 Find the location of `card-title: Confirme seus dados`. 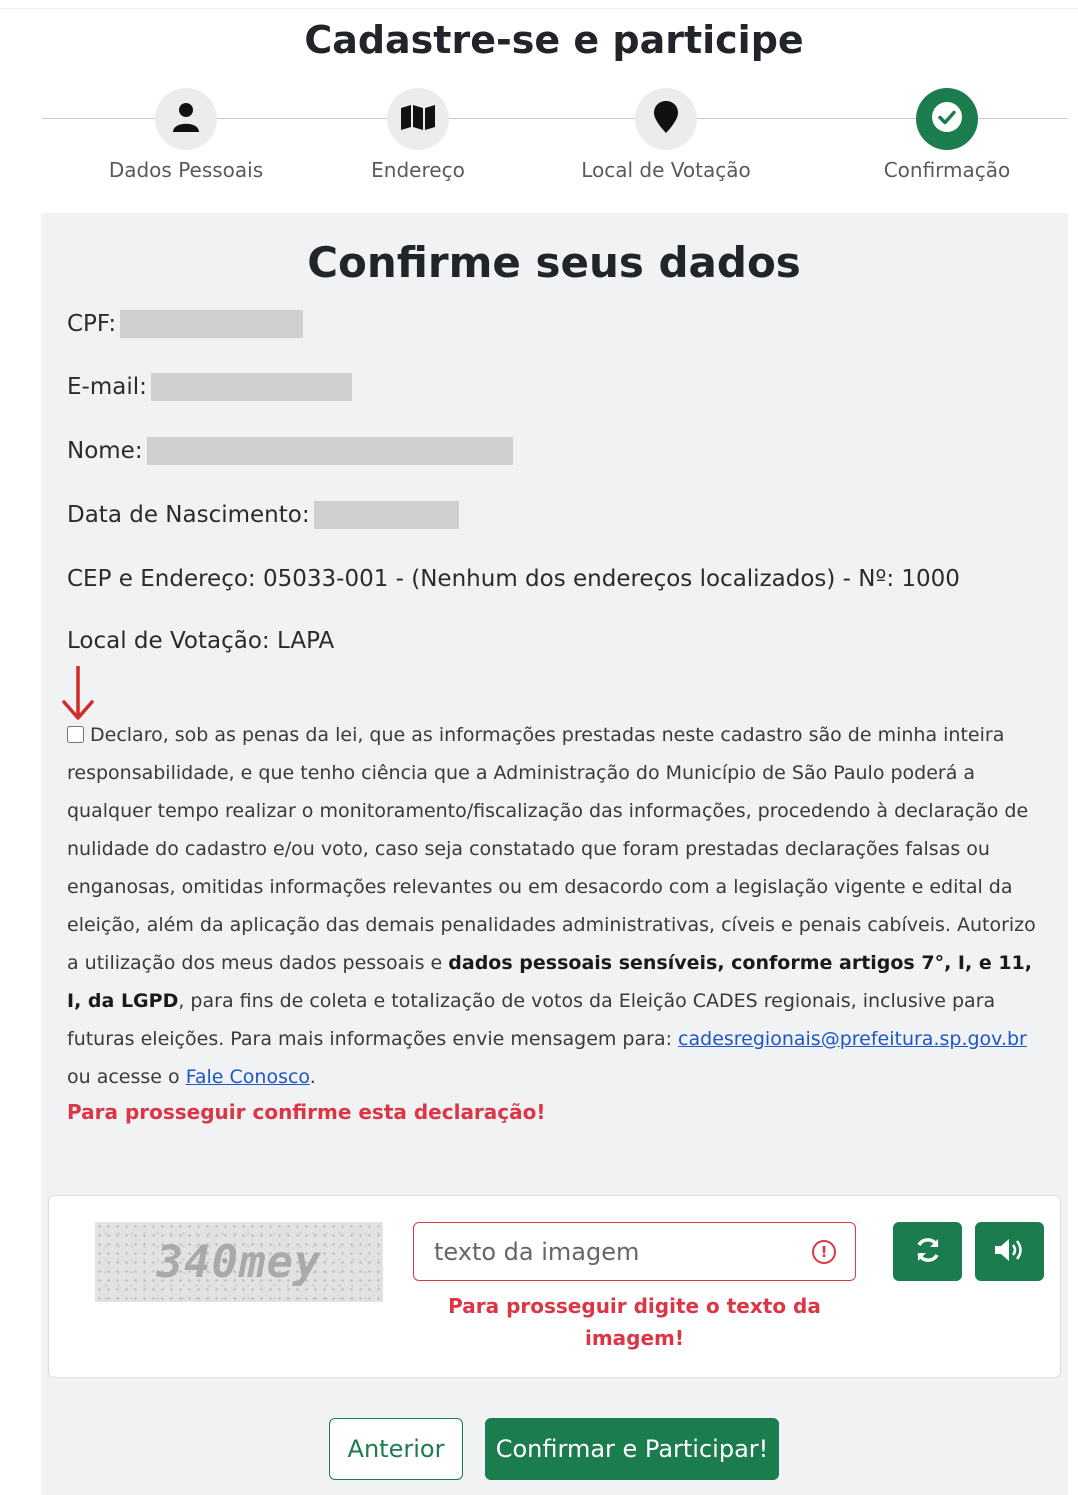

card-title: Confirme seus dados is located at coordinates (554, 262).